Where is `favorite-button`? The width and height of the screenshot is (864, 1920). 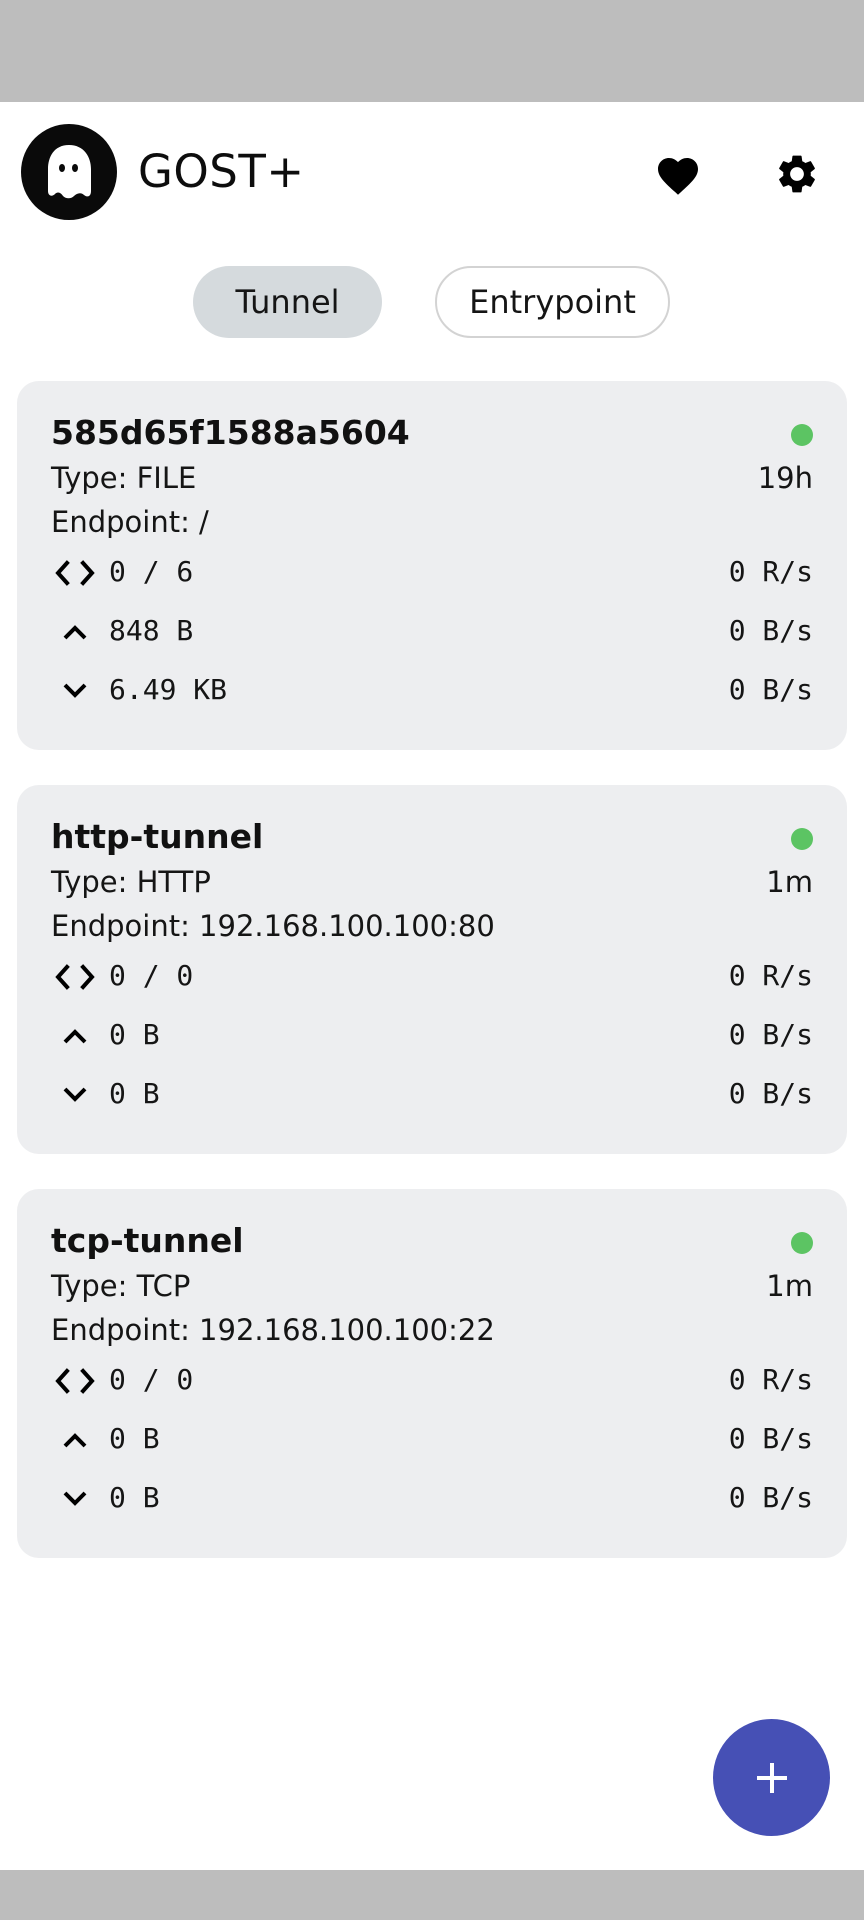
favorite-button is located at coordinates (678, 174).